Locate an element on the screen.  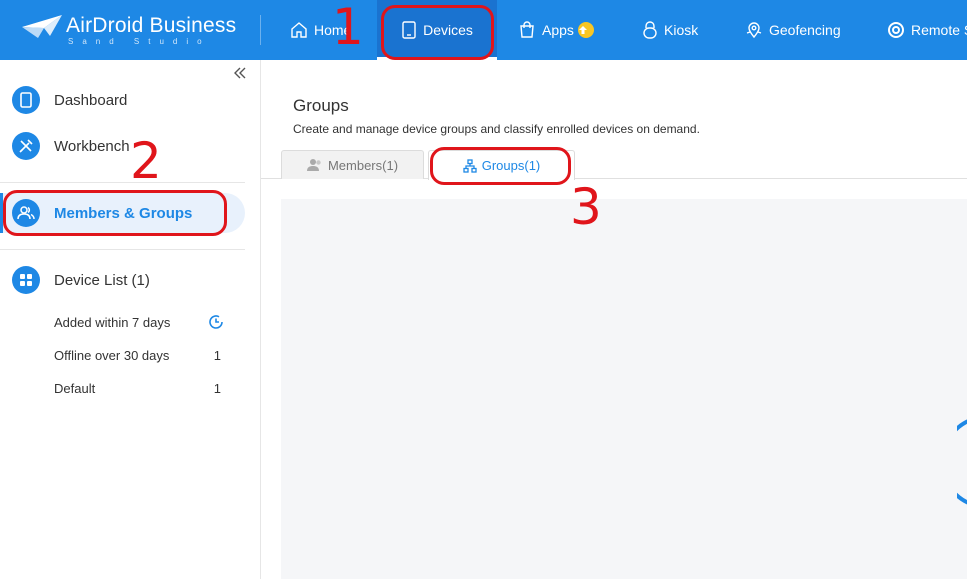
sidebar-item-label: Dashboard is located at coordinates (91, 100).